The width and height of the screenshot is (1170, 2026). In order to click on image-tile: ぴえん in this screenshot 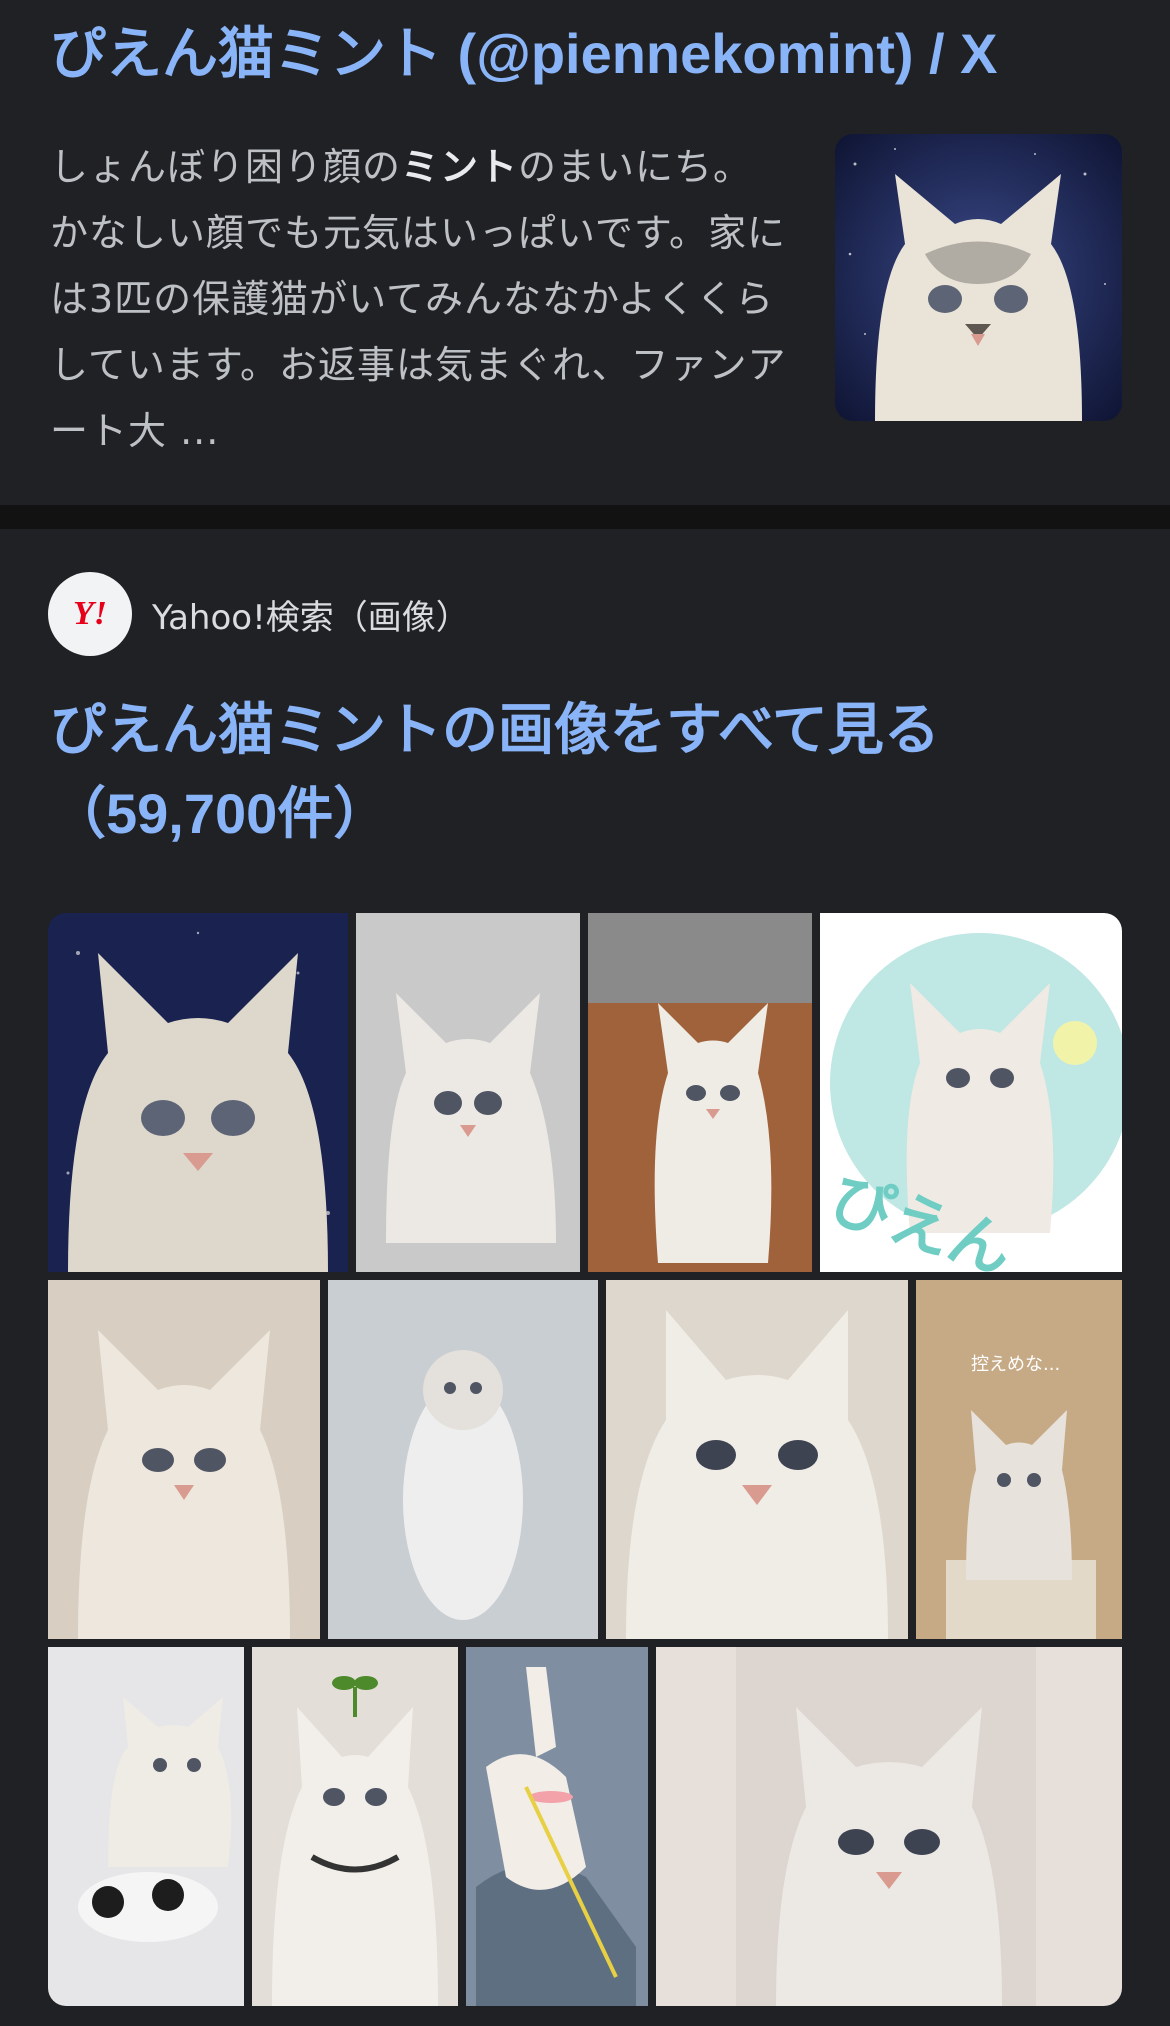, I will do `click(971, 1092)`.